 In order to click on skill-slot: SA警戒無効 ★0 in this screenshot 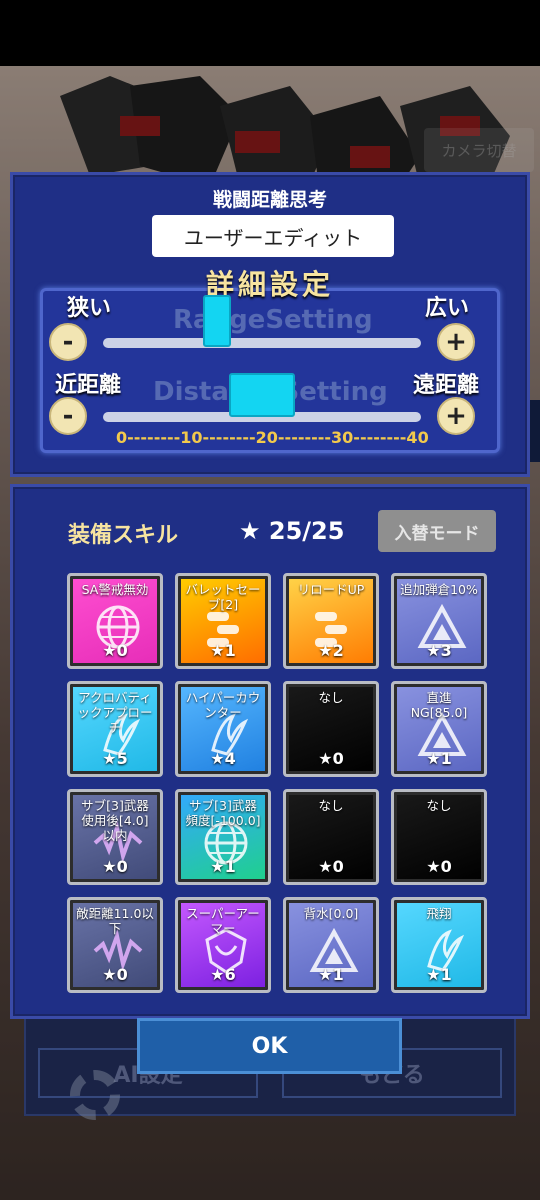, I will do `click(115, 621)`.